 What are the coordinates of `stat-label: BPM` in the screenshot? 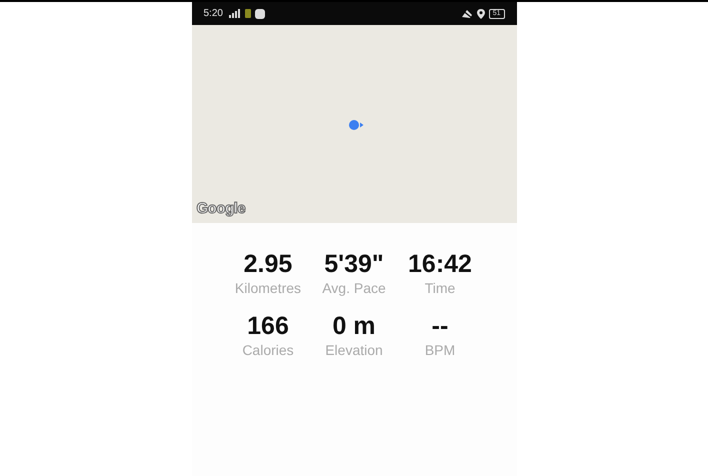 It's located at (440, 350).